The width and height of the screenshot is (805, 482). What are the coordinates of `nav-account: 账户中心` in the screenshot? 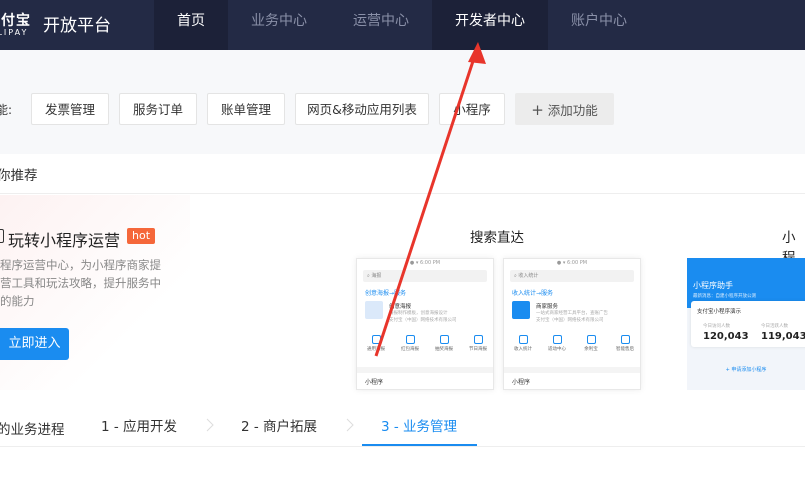 It's located at (599, 25).